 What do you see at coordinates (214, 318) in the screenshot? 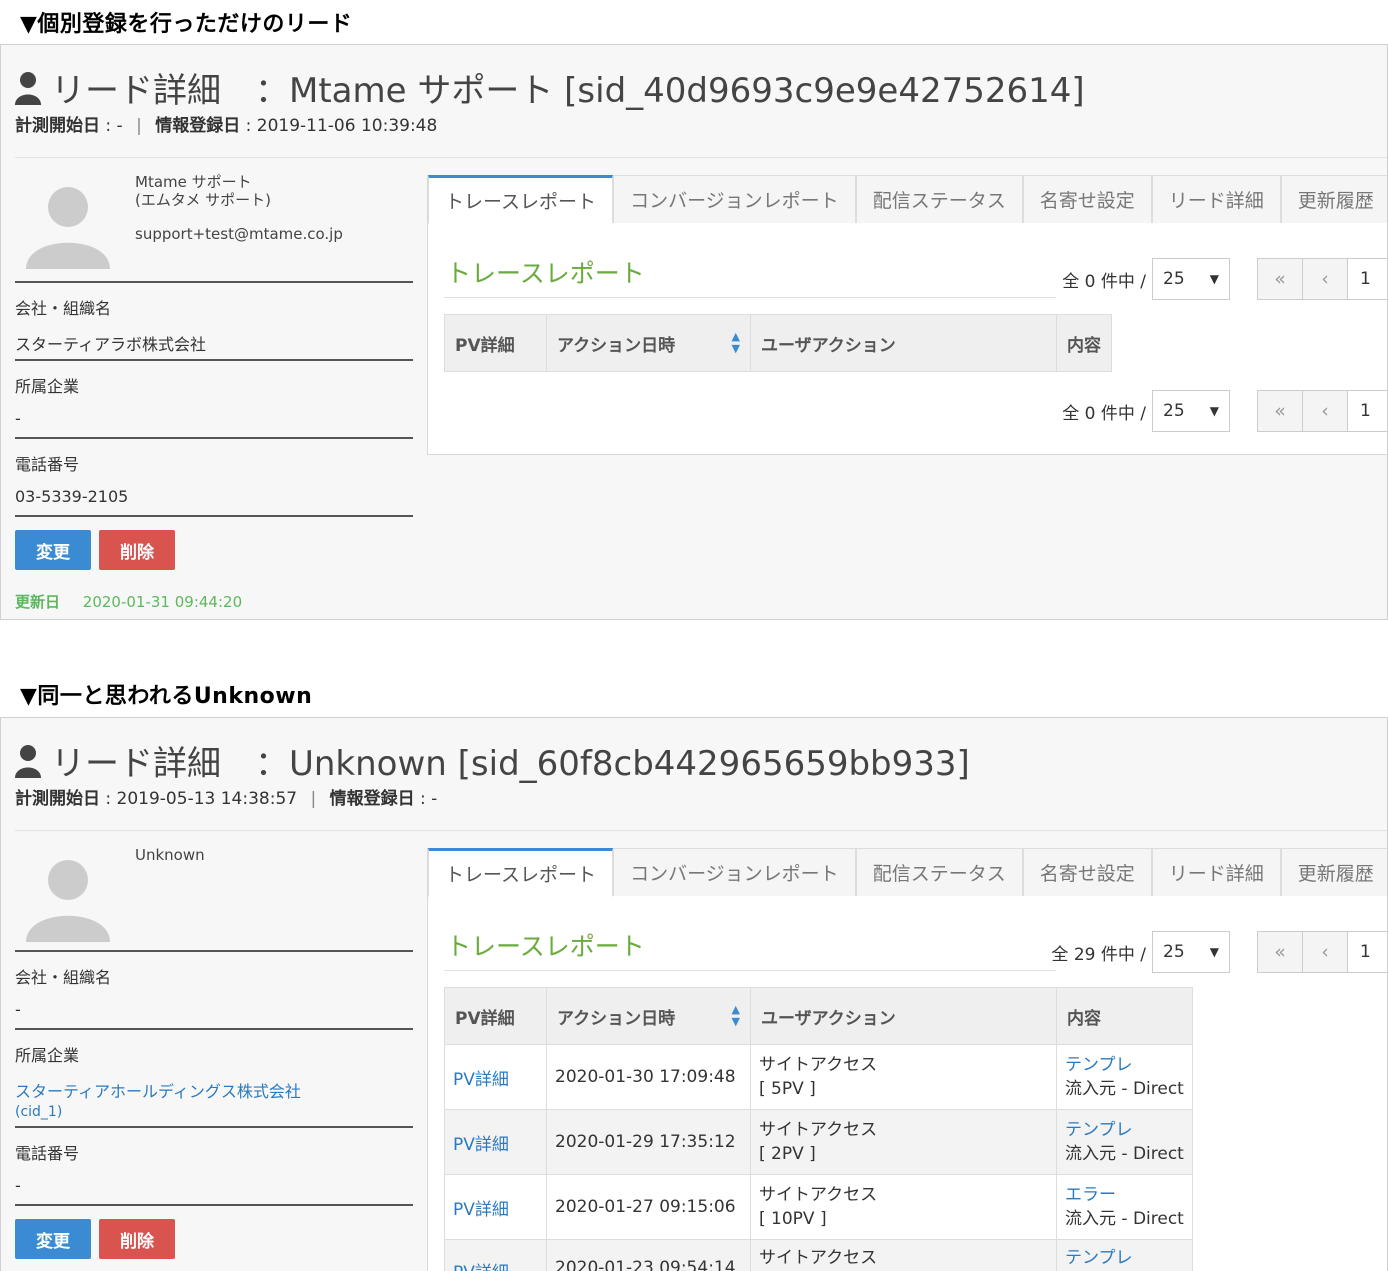
I see `company-field: 会社・組織名 スターティアラボ株式会社` at bounding box center [214, 318].